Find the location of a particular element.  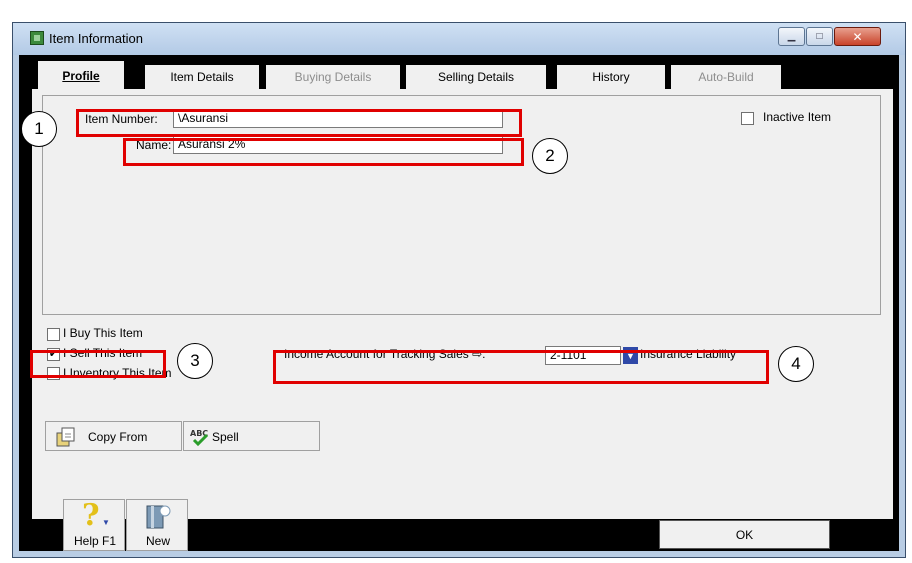

highlight-item-number is located at coordinates (299, 123).